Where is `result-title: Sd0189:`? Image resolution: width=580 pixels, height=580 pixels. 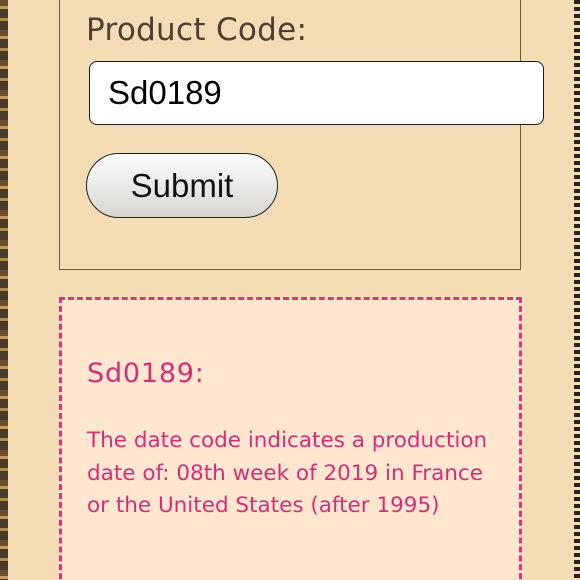 result-title: Sd0189: is located at coordinates (146, 373).